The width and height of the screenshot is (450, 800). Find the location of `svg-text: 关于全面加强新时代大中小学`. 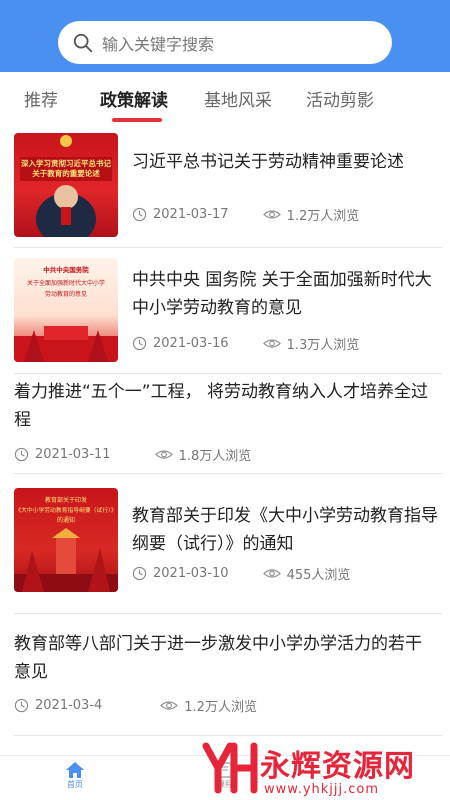

svg-text: 关于全面加强新时代大中小学 is located at coordinates (66, 283).